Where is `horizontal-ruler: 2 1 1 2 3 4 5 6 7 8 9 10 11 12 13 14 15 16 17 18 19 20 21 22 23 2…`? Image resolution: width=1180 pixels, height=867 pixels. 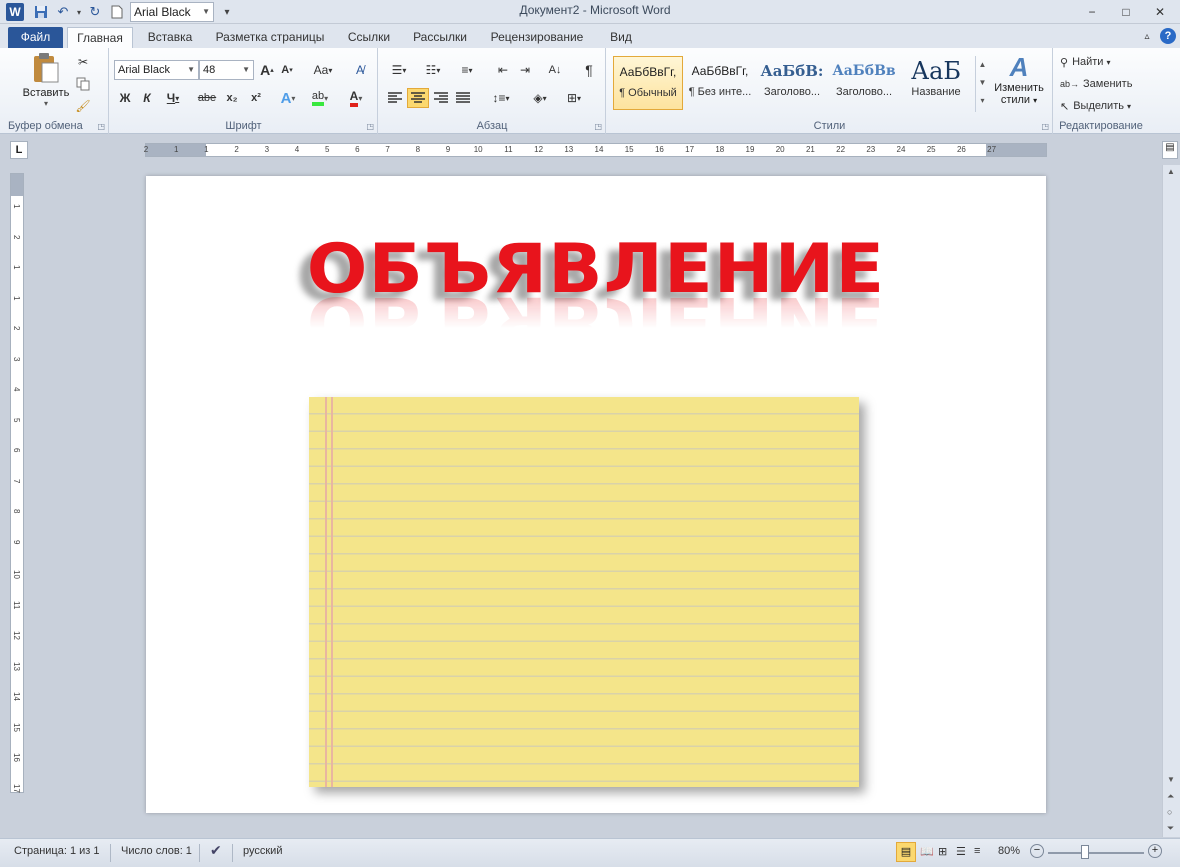 horizontal-ruler: 2 1 1 2 3 4 5 6 7 8 9 10 11 12 13 14 15 16 17 18 19 20 21 22 23 2… is located at coordinates (595, 150).